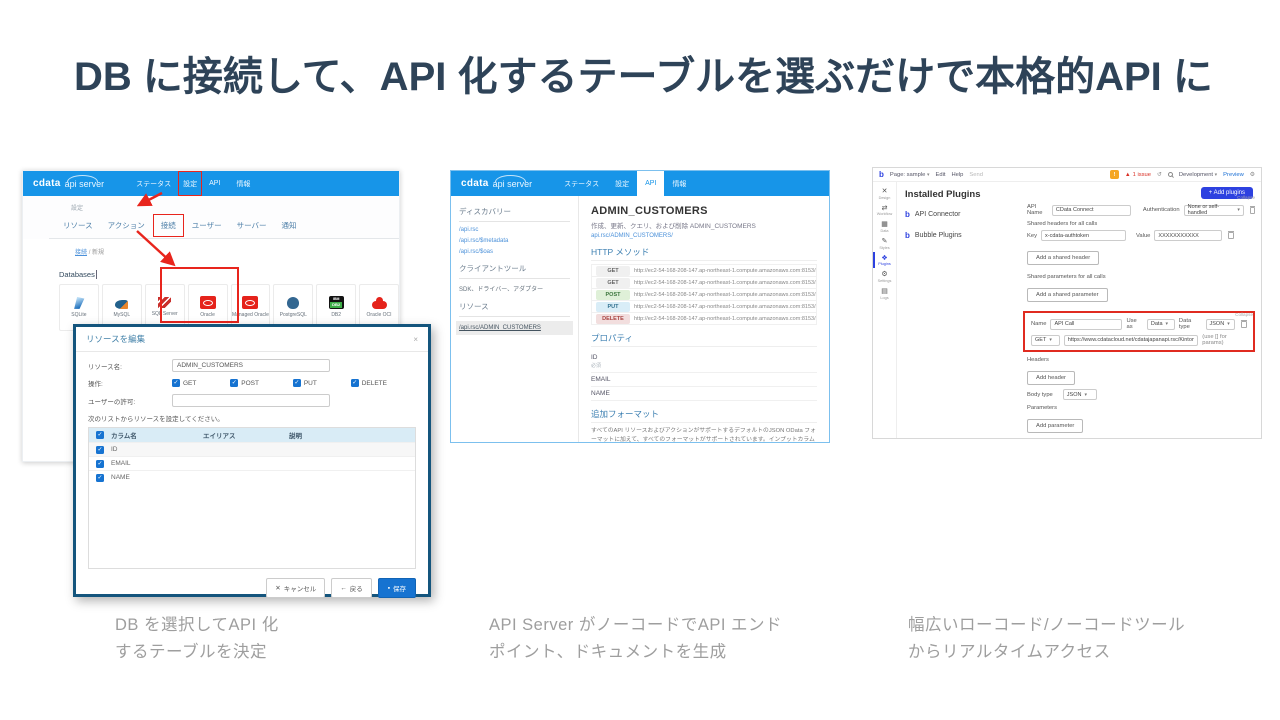 Image resolution: width=1280 pixels, height=720 pixels. I want to click on add-parameter-button: Add parameter, so click(1055, 426).